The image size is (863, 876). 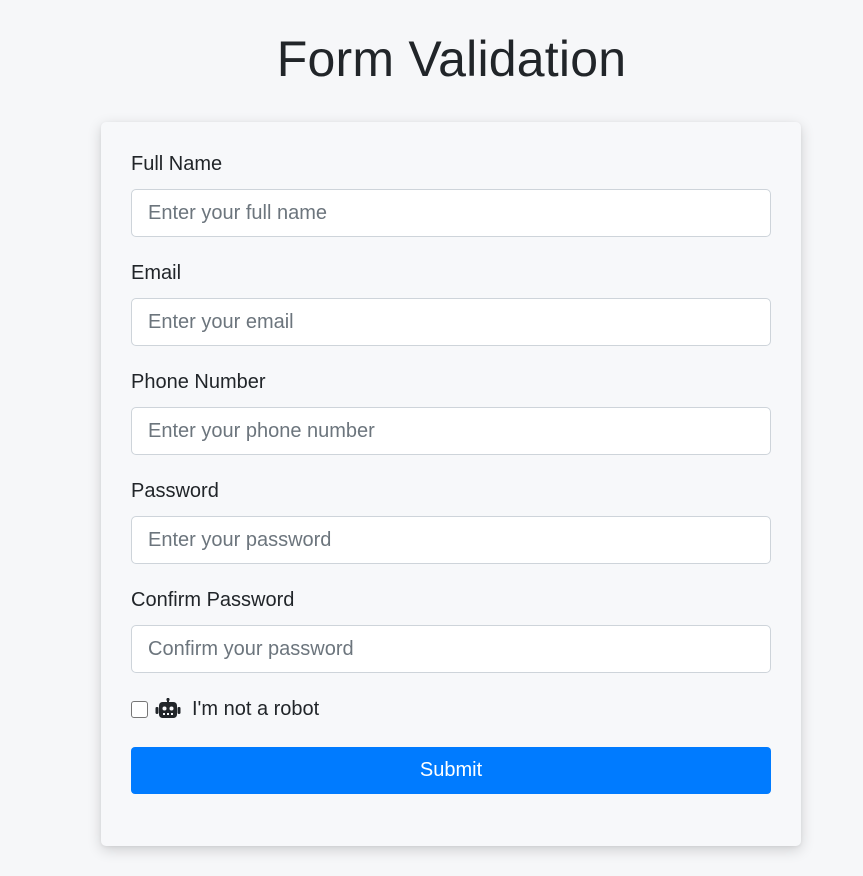 What do you see at coordinates (451, 709) in the screenshot?
I see `robot-check-row: I'm not a robot` at bounding box center [451, 709].